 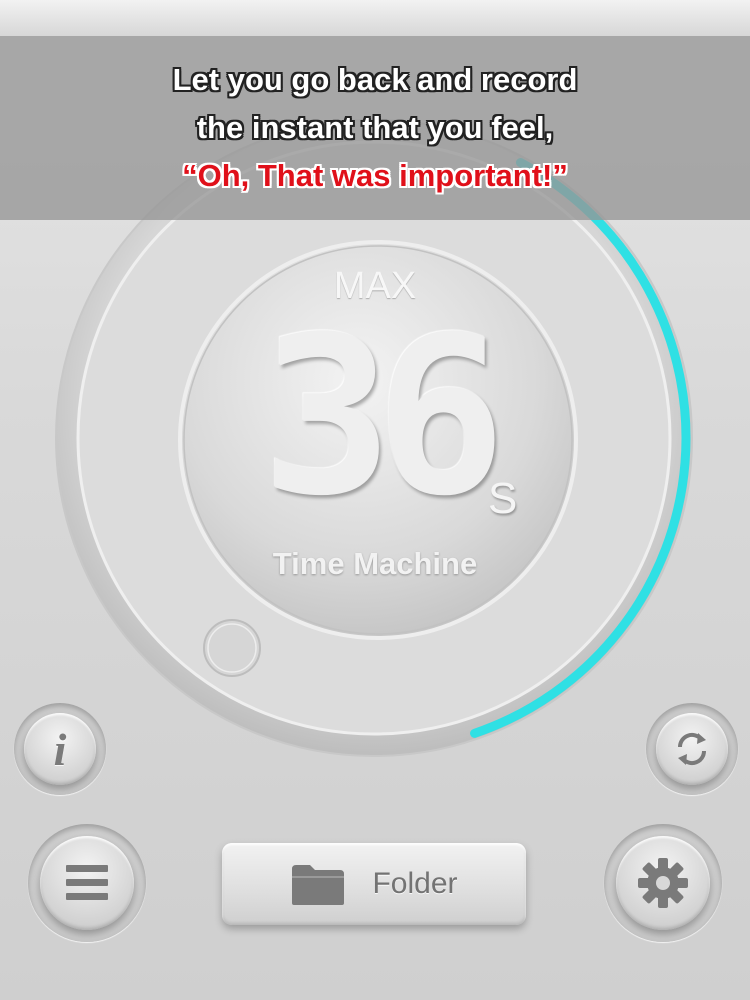 I want to click on caption-line-2: the instant that you feel,, so click(x=375, y=127).